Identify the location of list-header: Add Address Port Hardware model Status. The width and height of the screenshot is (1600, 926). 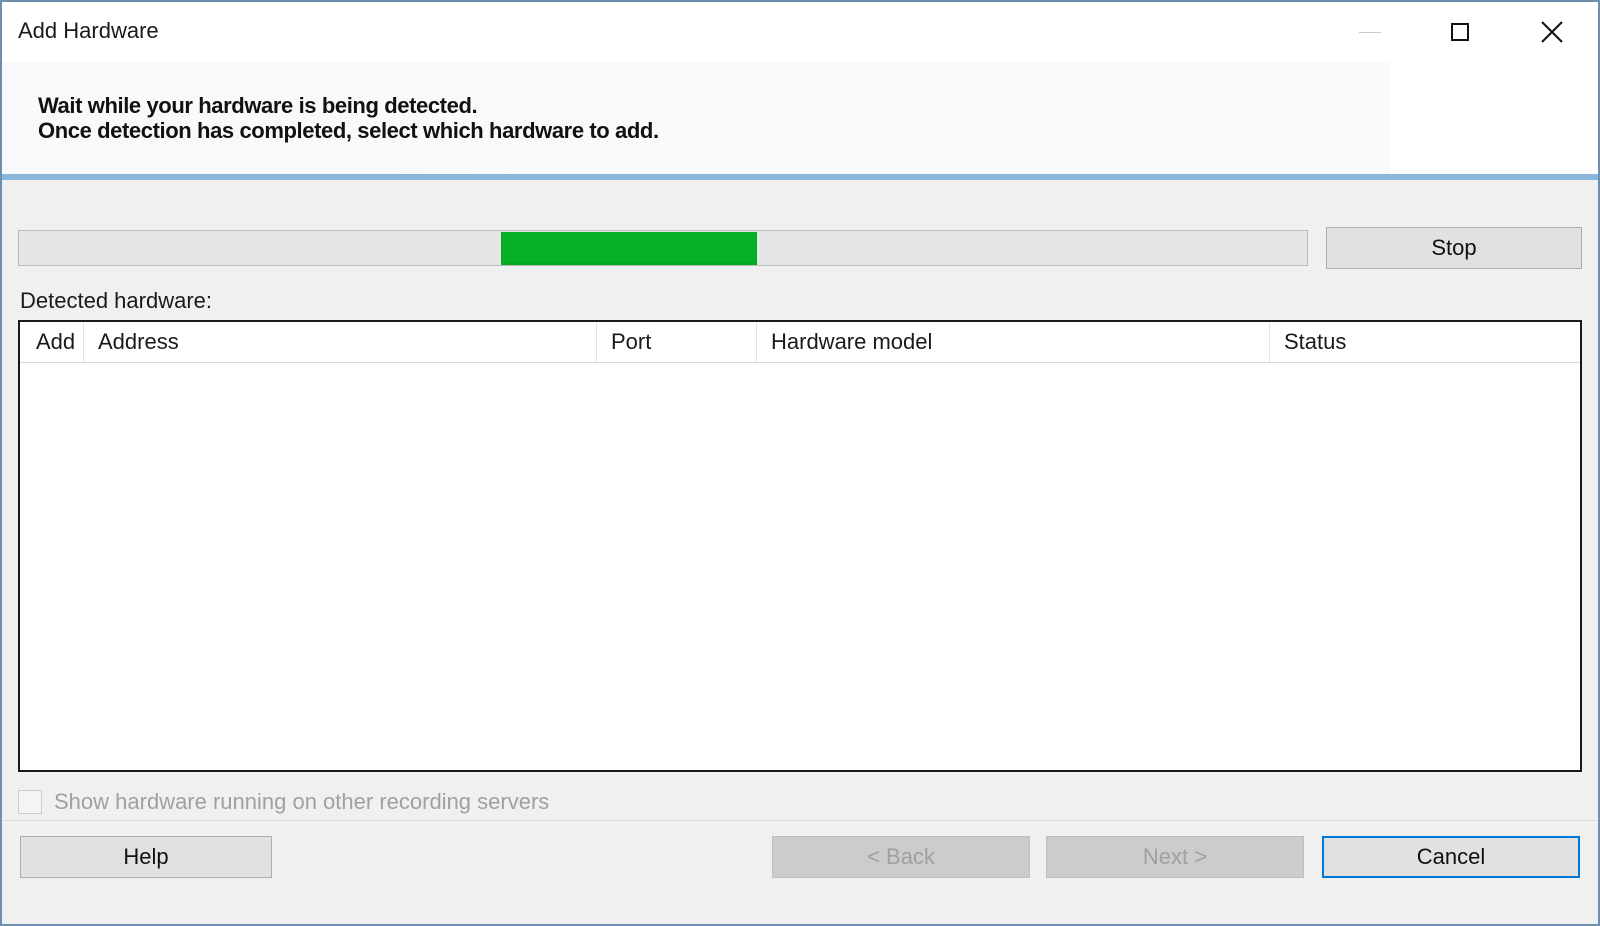
(800, 342).